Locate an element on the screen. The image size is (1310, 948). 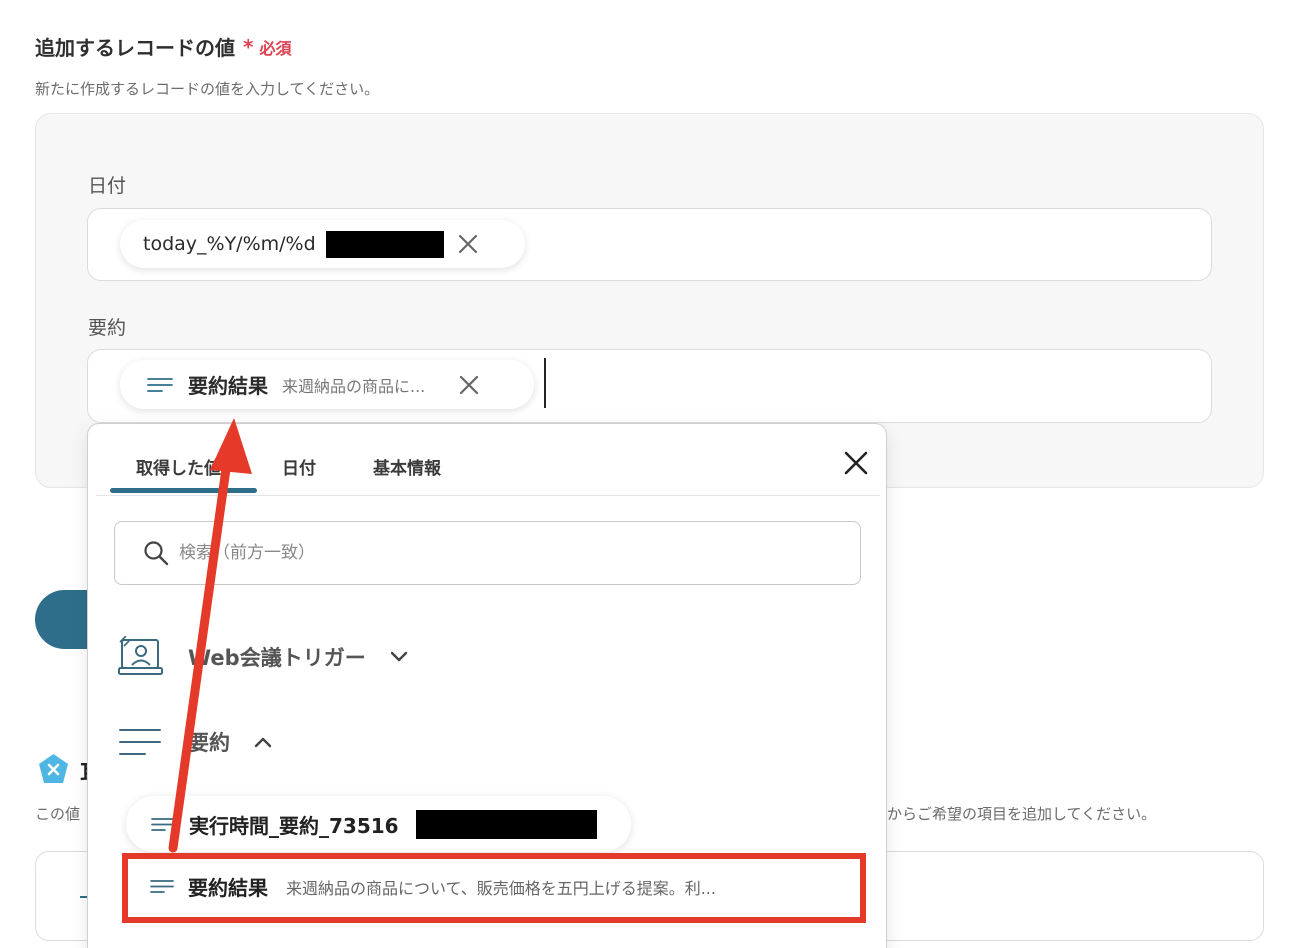
background-description-right: からご希望の項目を追加してください。 is located at coordinates (1022, 814).